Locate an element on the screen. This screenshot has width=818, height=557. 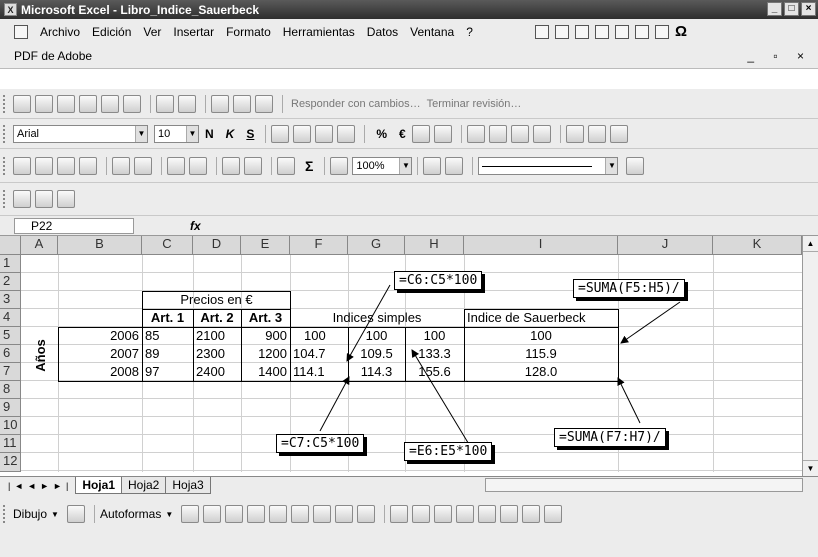
omega-icon: Ω is located at coordinates (681, 31).